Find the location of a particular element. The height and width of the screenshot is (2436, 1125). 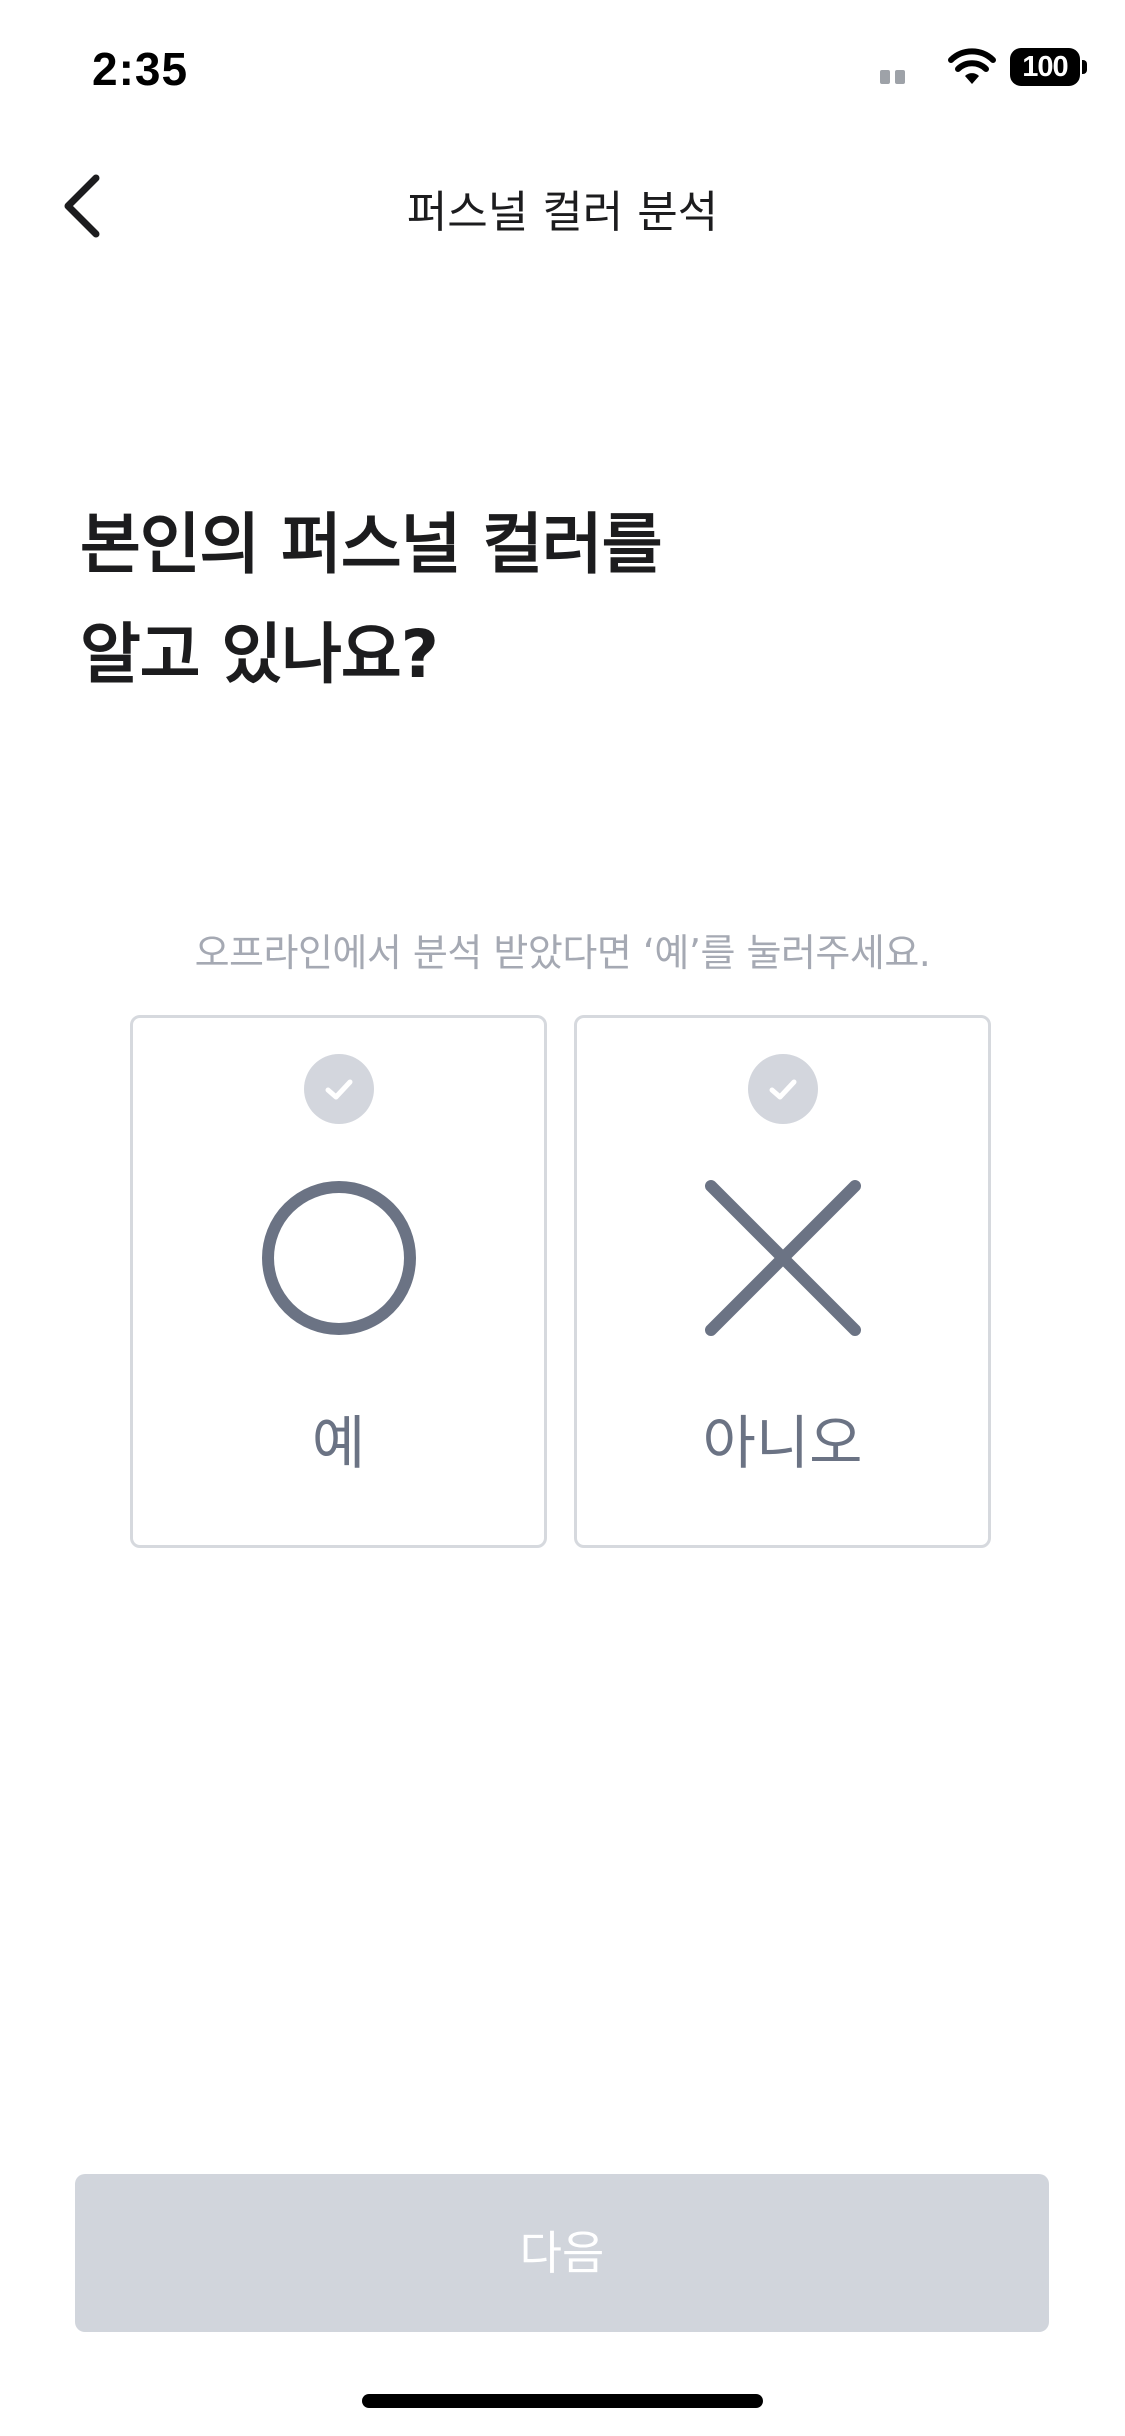

status-bar: 2:35 100 is located at coordinates (562, 70).